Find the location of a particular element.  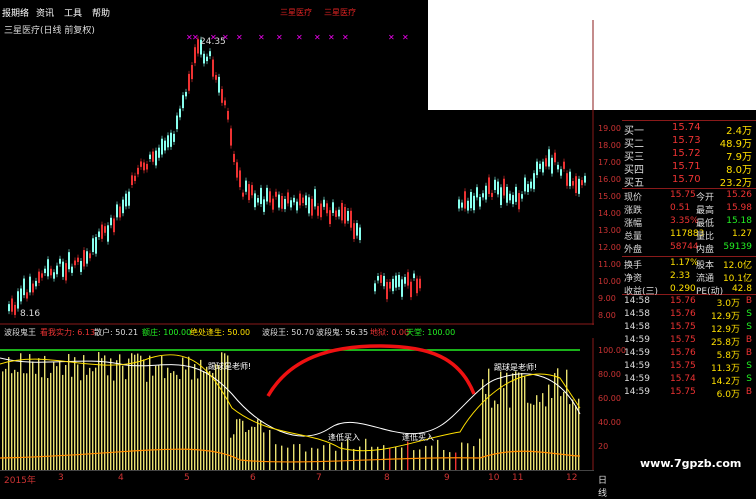

stats-row: 涨幅 3.35% 最低 15.18 is located at coordinates (688, 222).